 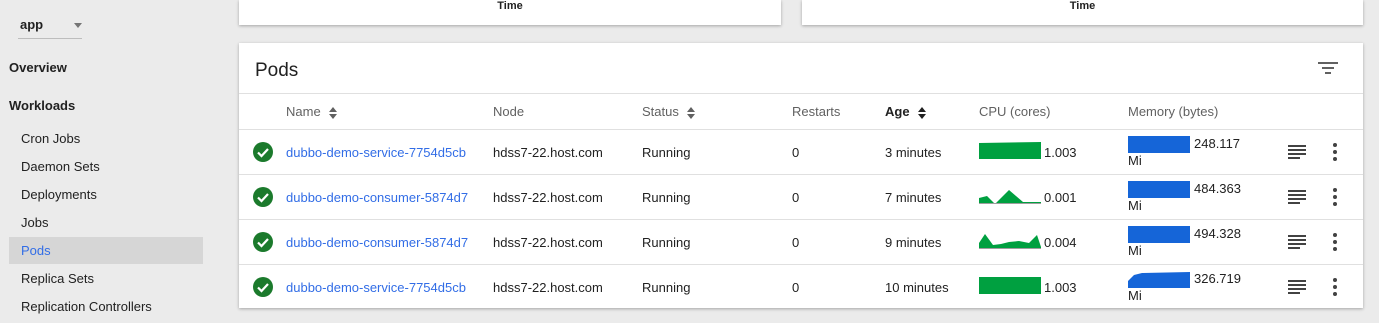 I want to click on sidebar-item-replication-controllers: Replication Controllers, so click(x=106, y=306).